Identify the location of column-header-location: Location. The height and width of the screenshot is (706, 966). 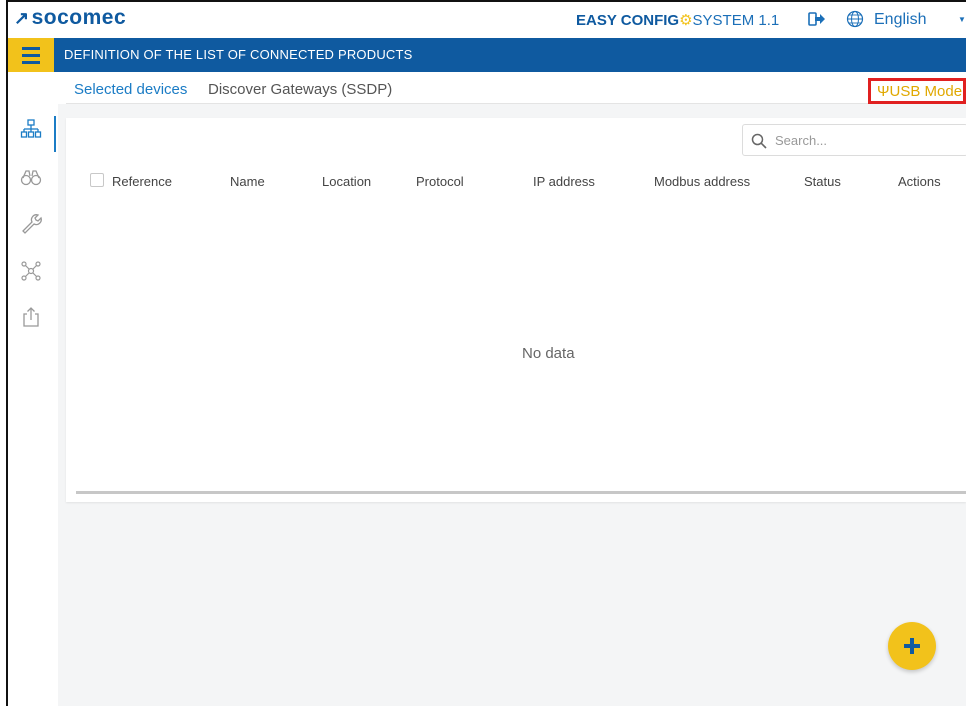
(346, 181).